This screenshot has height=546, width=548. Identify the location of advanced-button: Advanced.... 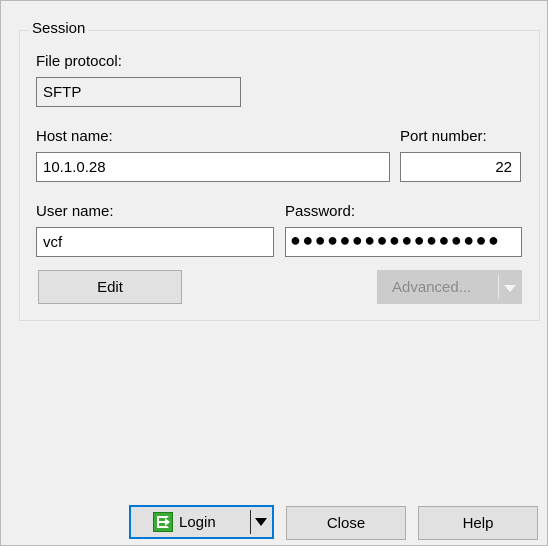
(449, 287).